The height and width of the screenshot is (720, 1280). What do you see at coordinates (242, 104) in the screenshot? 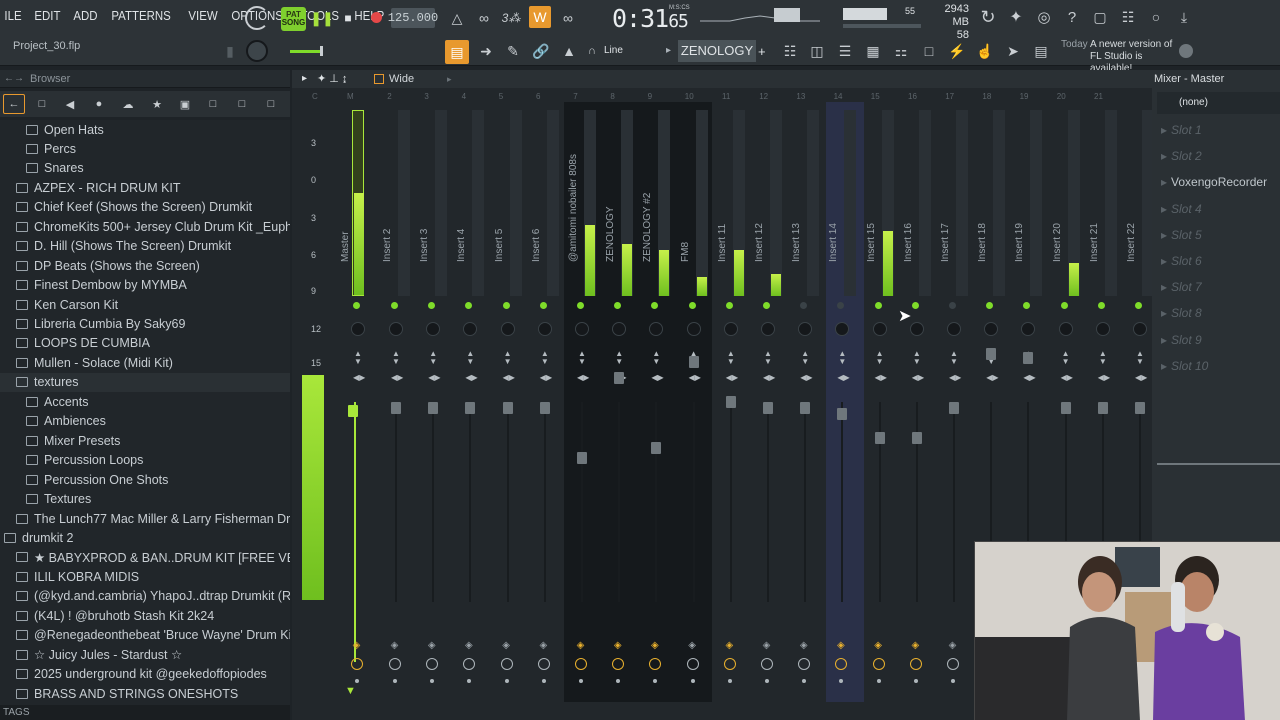
I see `folder-icon-2: □` at bounding box center [242, 104].